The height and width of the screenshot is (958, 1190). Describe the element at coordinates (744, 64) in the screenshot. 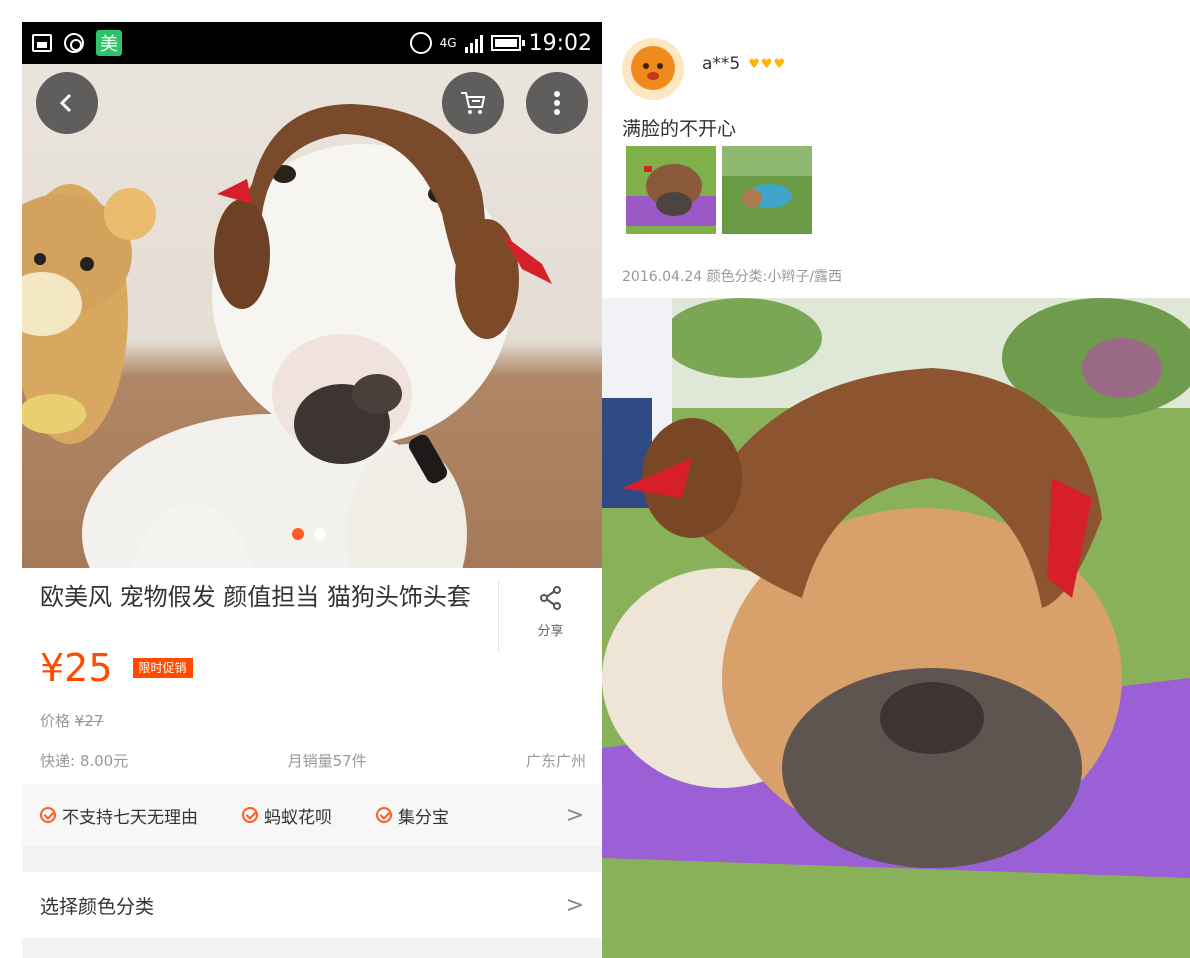

I see `reviewer: a**5 ♥♥♥` at that location.